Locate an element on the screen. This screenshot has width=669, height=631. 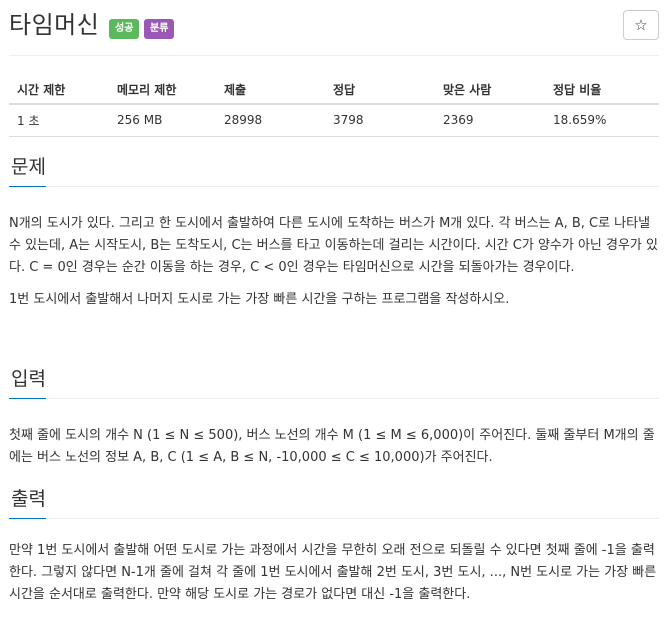
stats-header-row: 시간 제한 메모리 제한 제출 정답 맞은 사람 정답 비율 is located at coordinates (334, 90).